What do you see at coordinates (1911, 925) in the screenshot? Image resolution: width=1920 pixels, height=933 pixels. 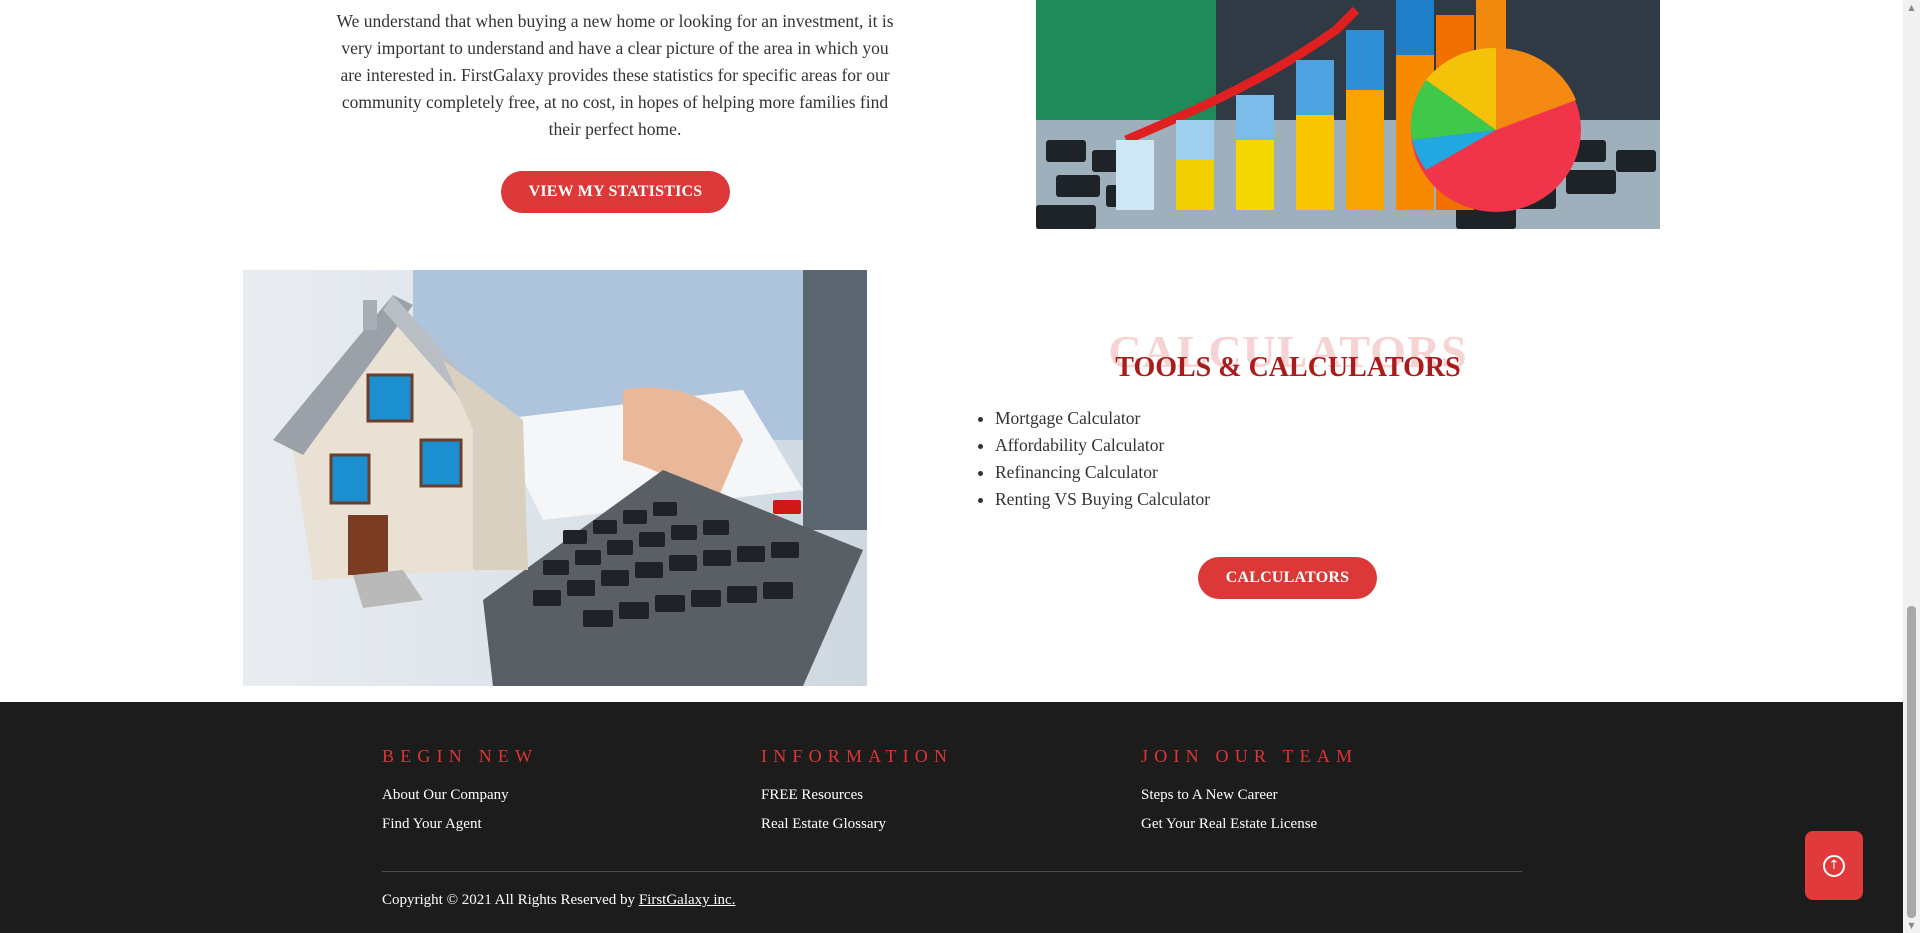 I see `scroll-down-arrow-icon: ▼` at bounding box center [1911, 925].